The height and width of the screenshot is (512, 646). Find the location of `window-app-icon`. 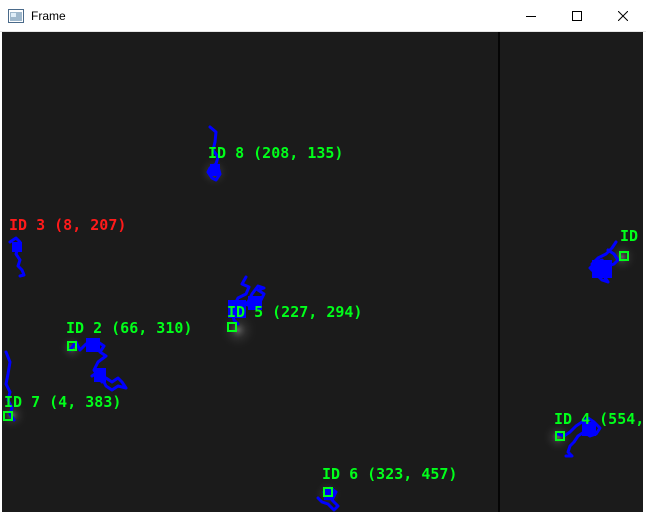

window-app-icon is located at coordinates (16, 16).